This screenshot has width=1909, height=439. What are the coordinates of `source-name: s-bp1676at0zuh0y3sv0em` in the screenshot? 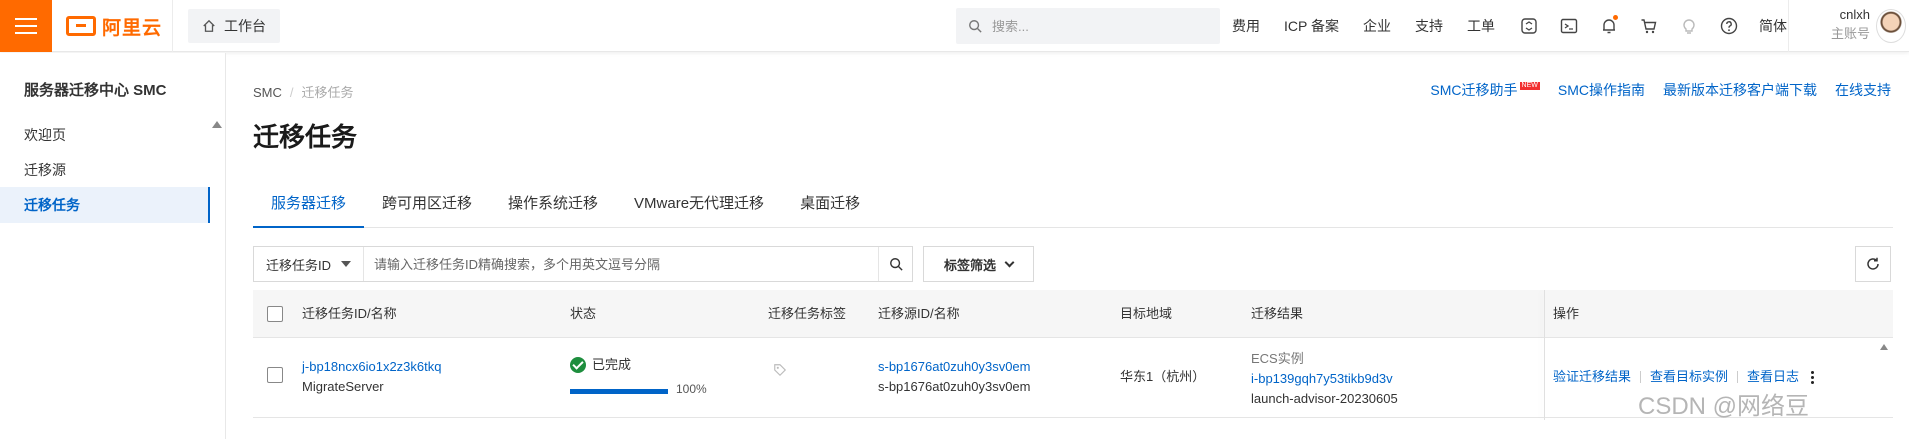 It's located at (954, 386).